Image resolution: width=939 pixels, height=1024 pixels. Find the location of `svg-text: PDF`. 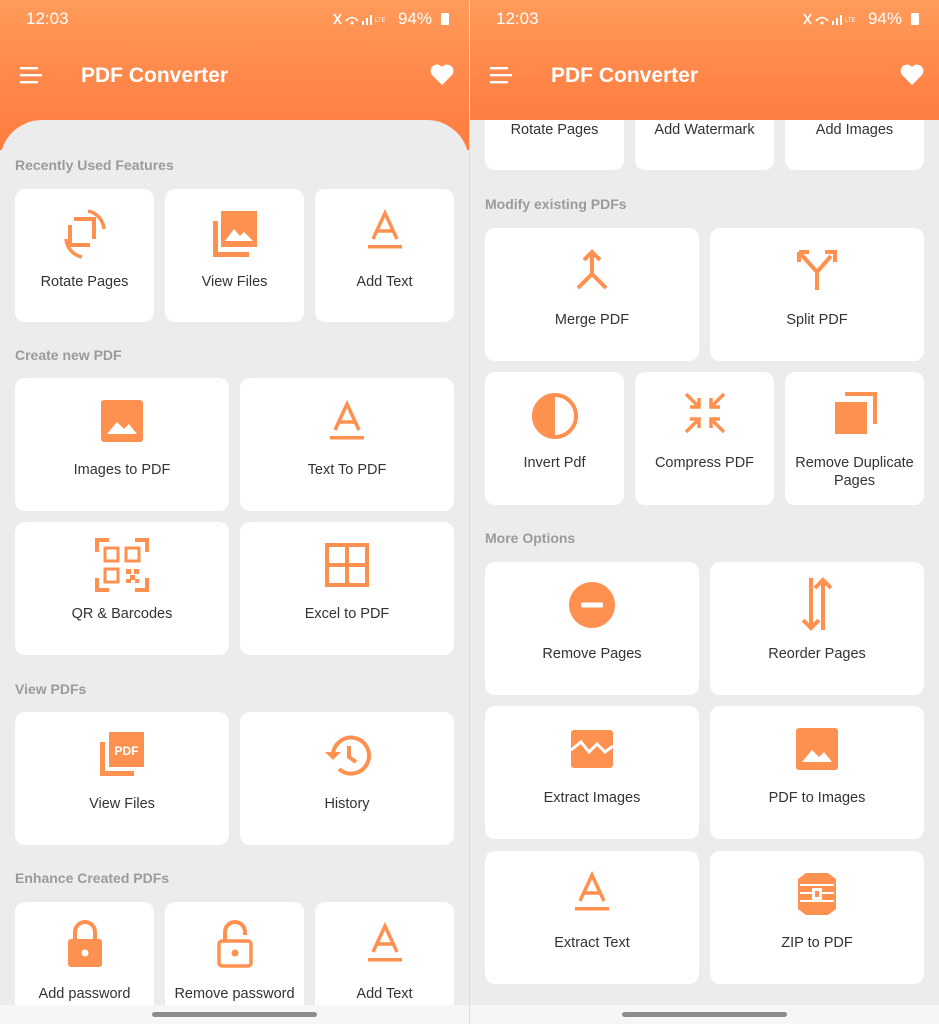

svg-text: PDF is located at coordinates (127, 751).